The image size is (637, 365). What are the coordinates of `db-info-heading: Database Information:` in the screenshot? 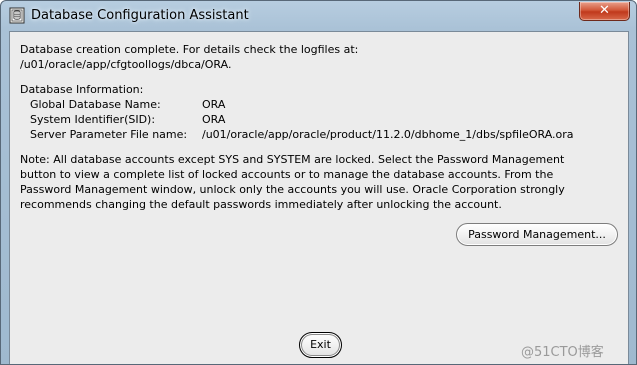 It's located at (82, 89).